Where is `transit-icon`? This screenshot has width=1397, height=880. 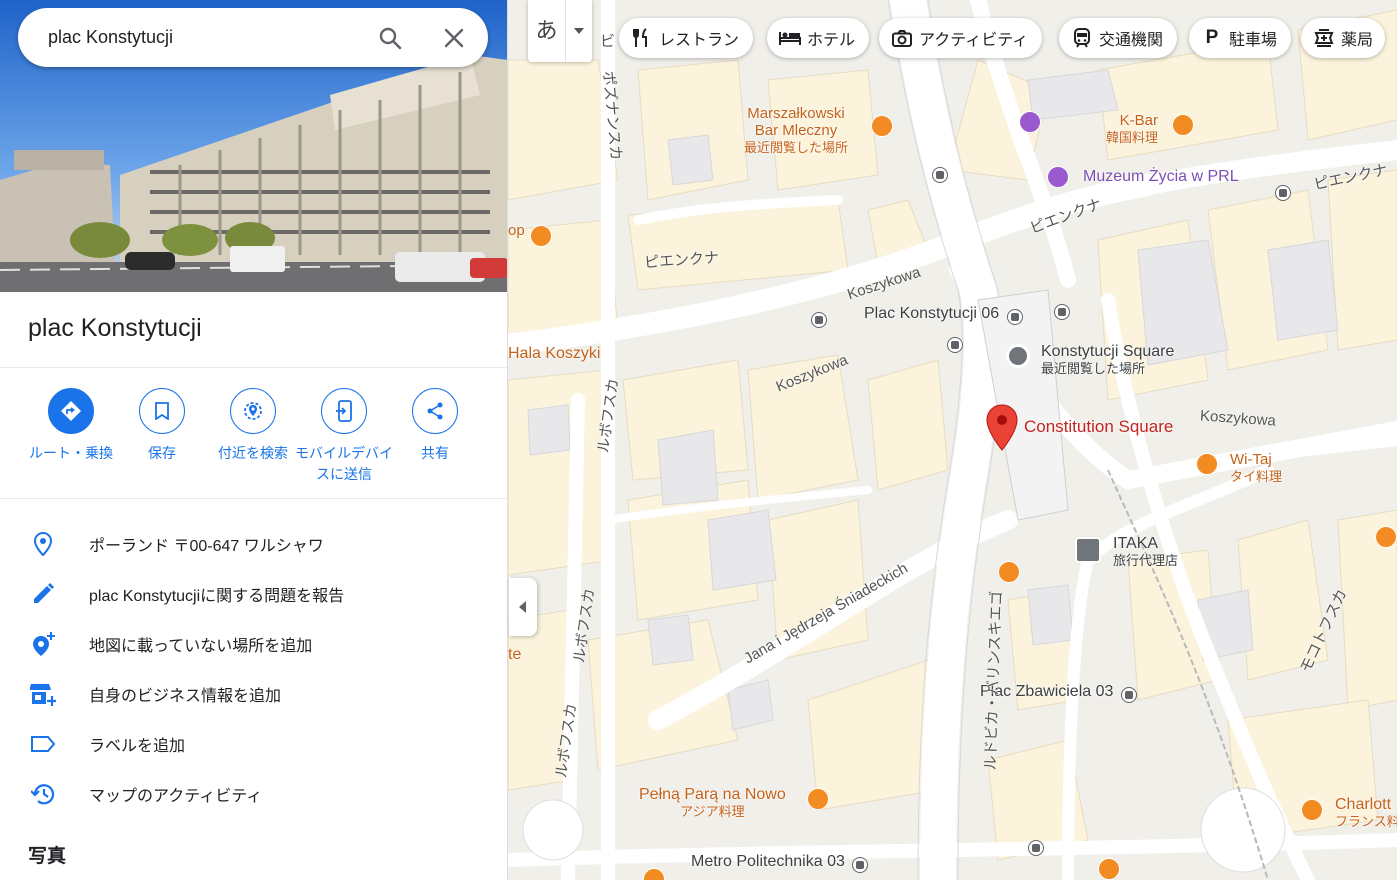 transit-icon is located at coordinates (1082, 38).